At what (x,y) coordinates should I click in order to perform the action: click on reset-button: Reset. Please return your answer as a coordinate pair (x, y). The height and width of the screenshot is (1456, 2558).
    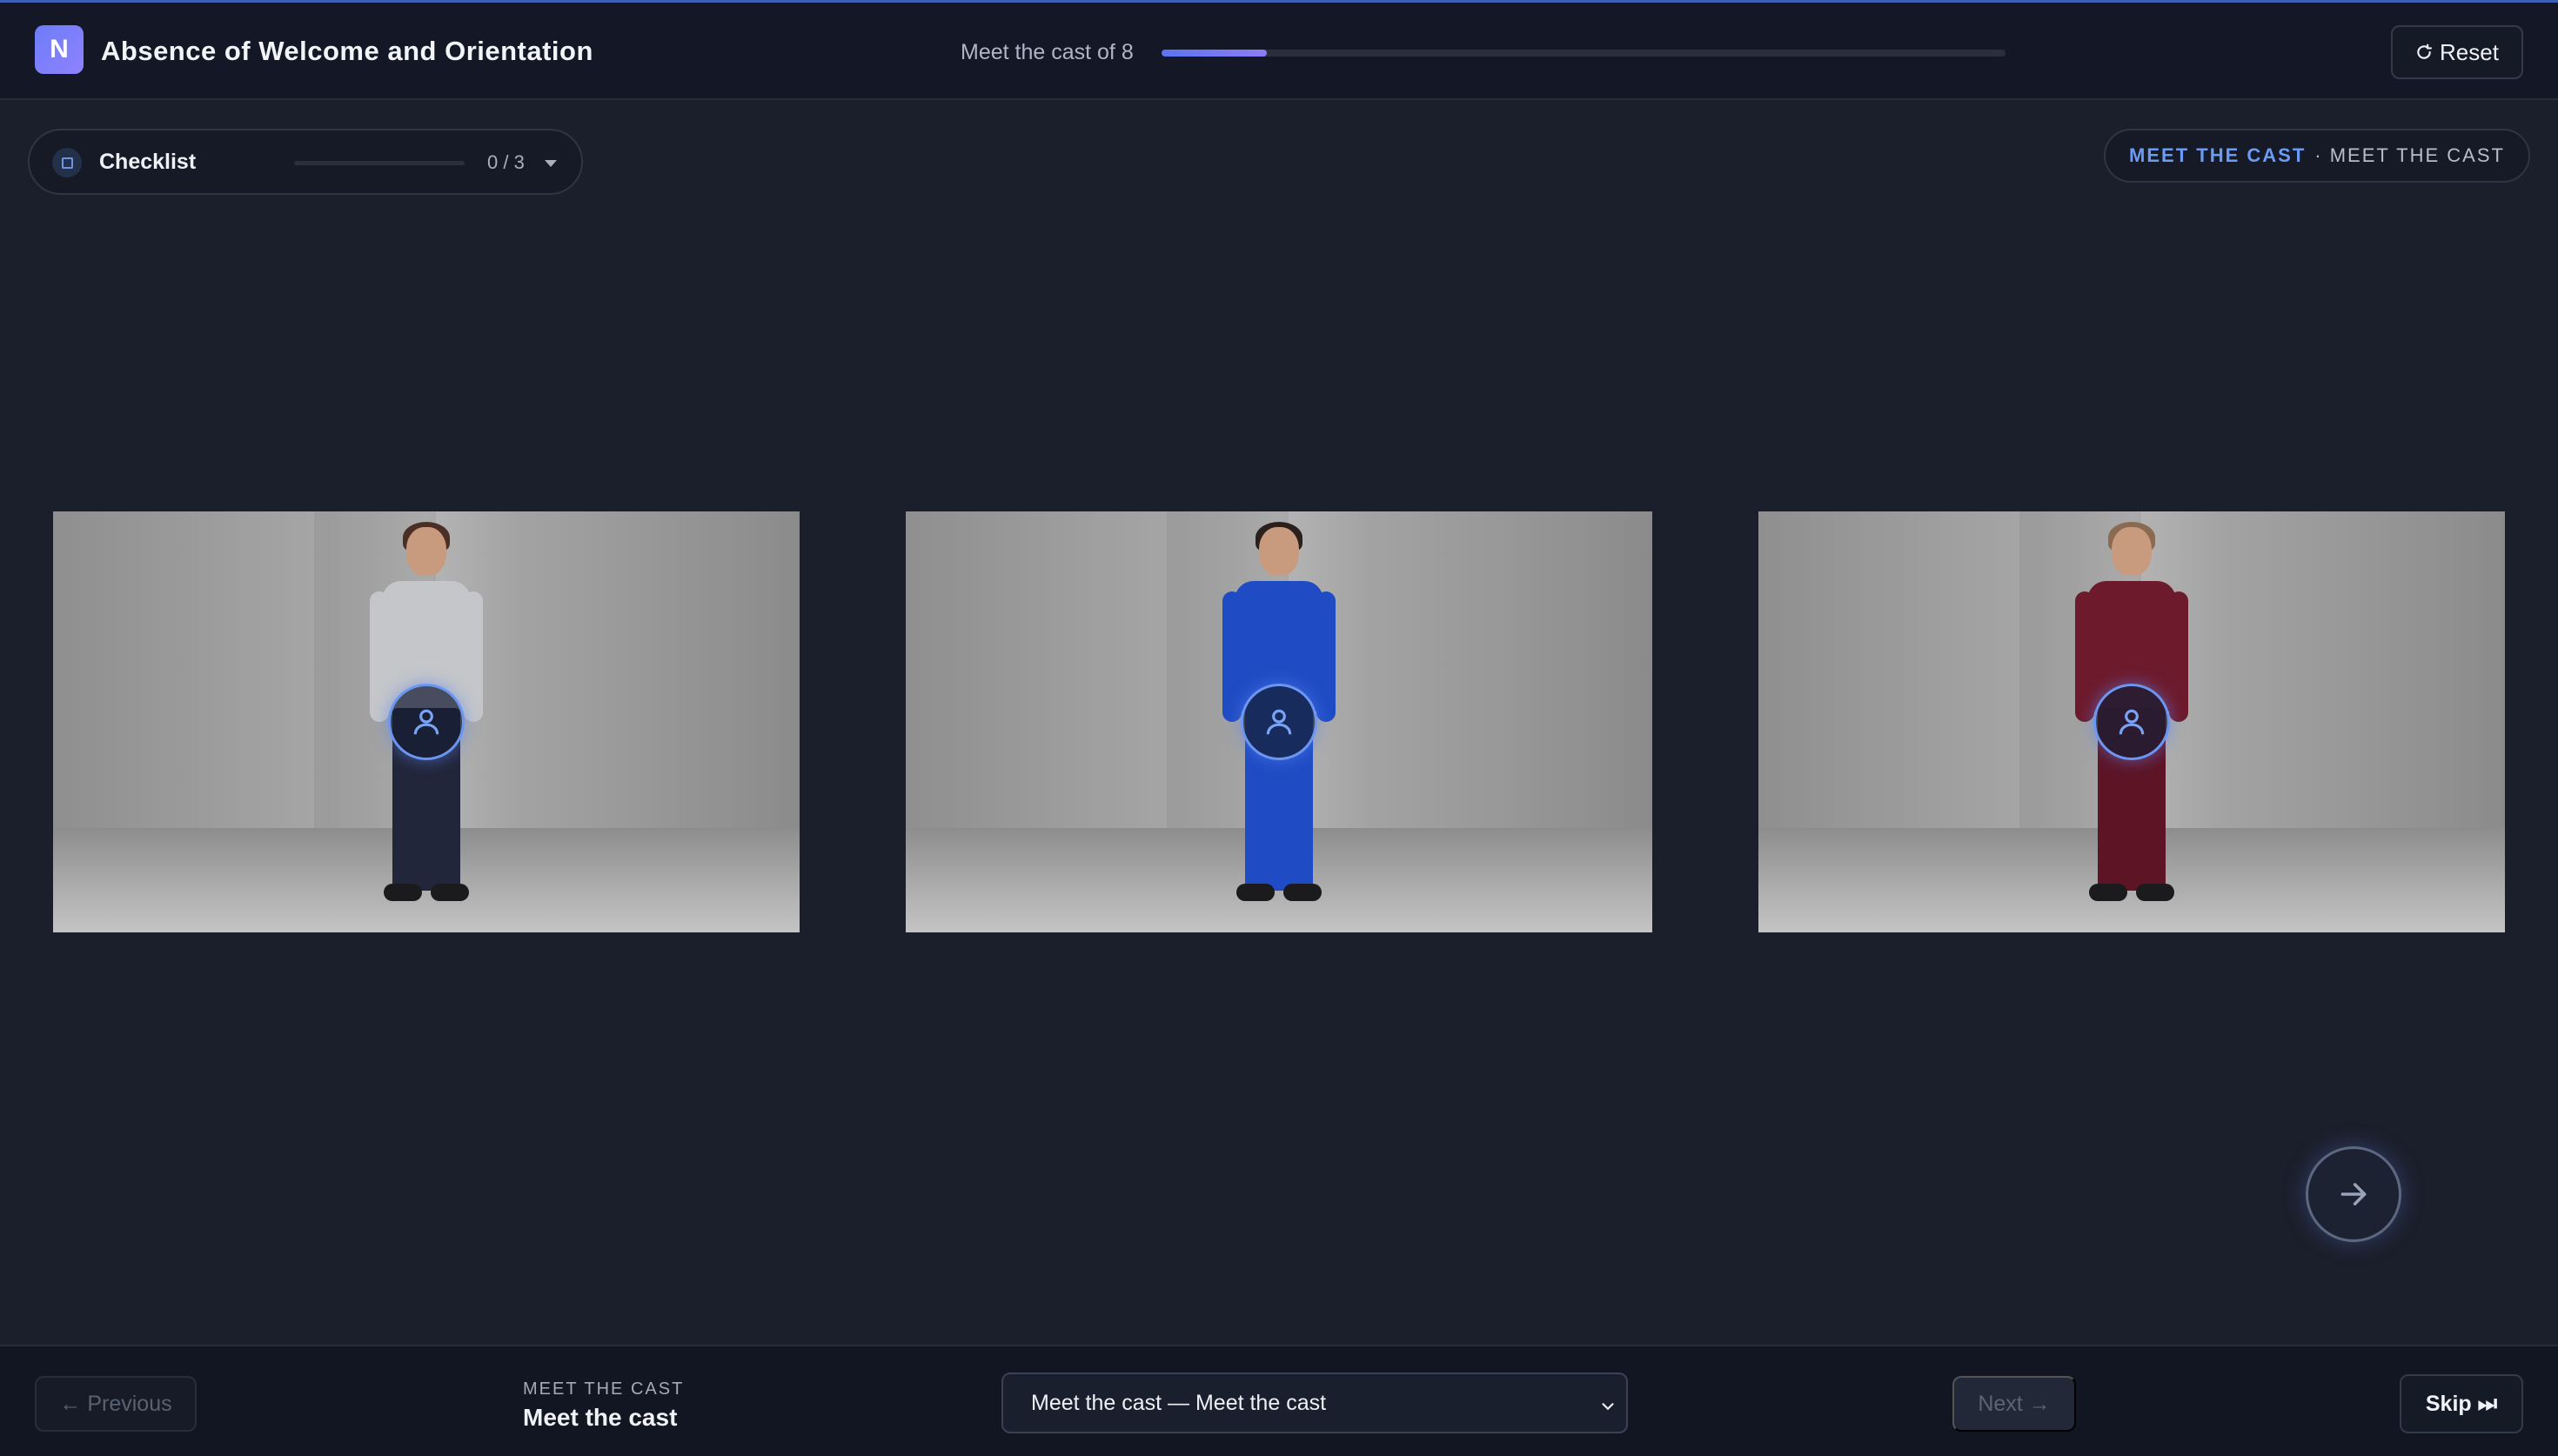
    Looking at the image, I should click on (2457, 52).